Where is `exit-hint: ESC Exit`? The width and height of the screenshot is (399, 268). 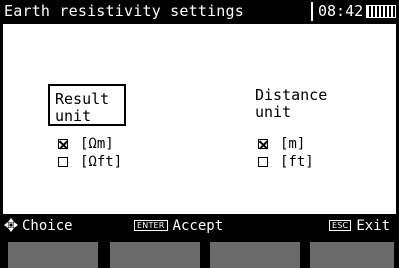 exit-hint: ESC Exit is located at coordinates (359, 226).